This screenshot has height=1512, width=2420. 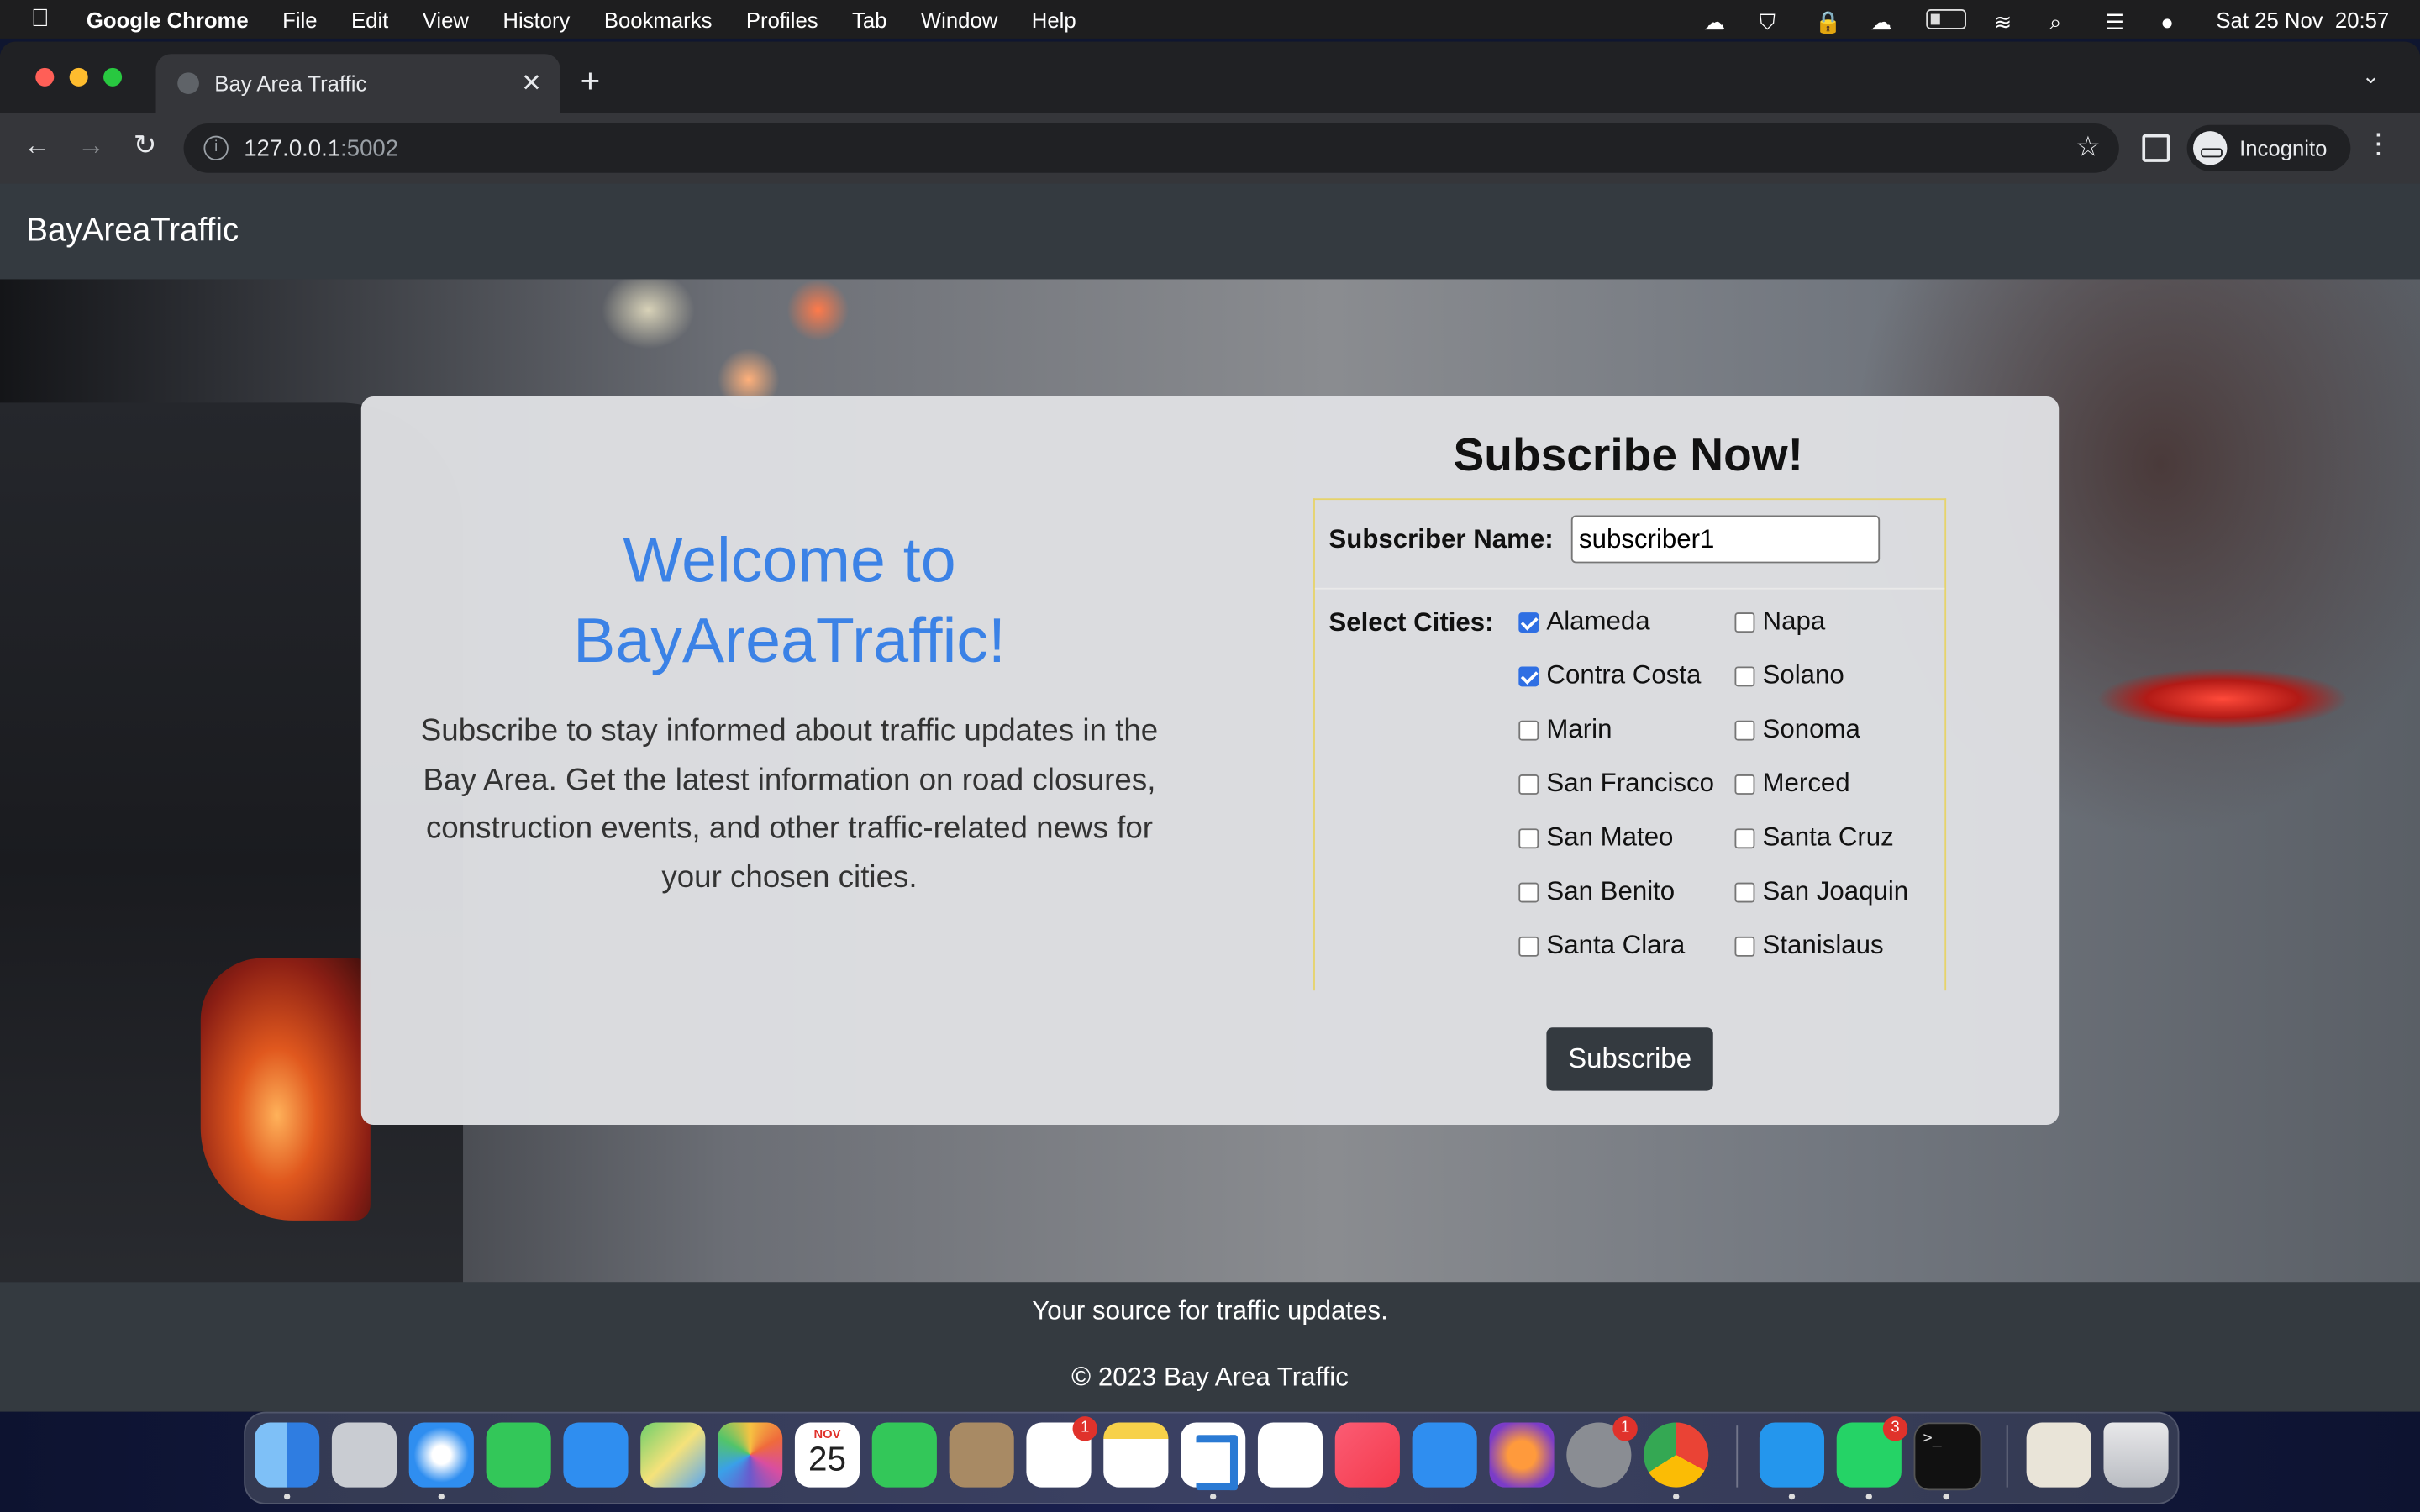 What do you see at coordinates (441, 1455) in the screenshot?
I see `safari-icon` at bounding box center [441, 1455].